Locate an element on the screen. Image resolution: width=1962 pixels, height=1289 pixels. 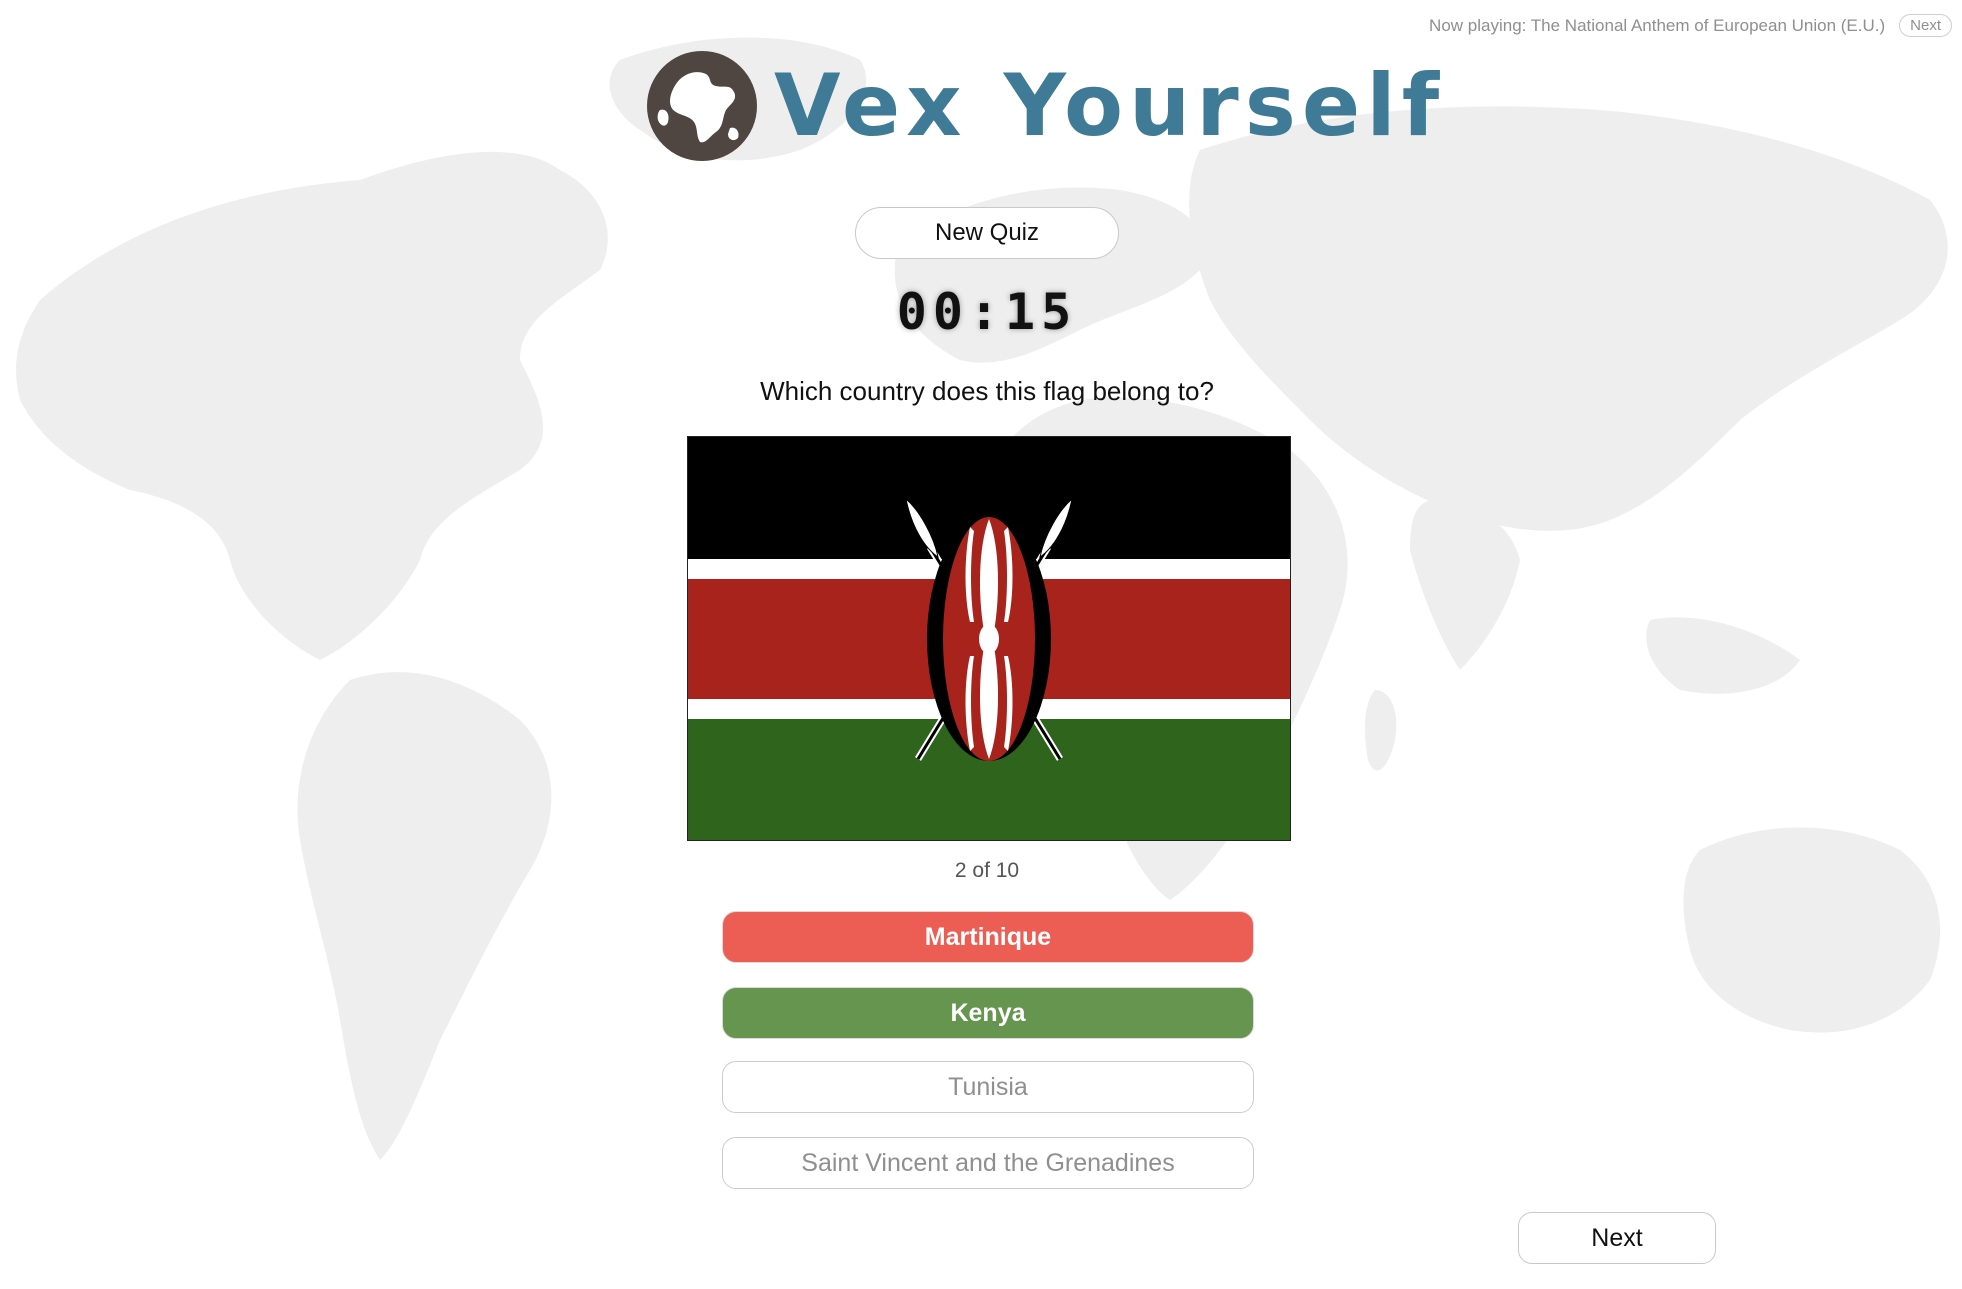
quiz-timer: 00:15 is located at coordinates (987, 312).